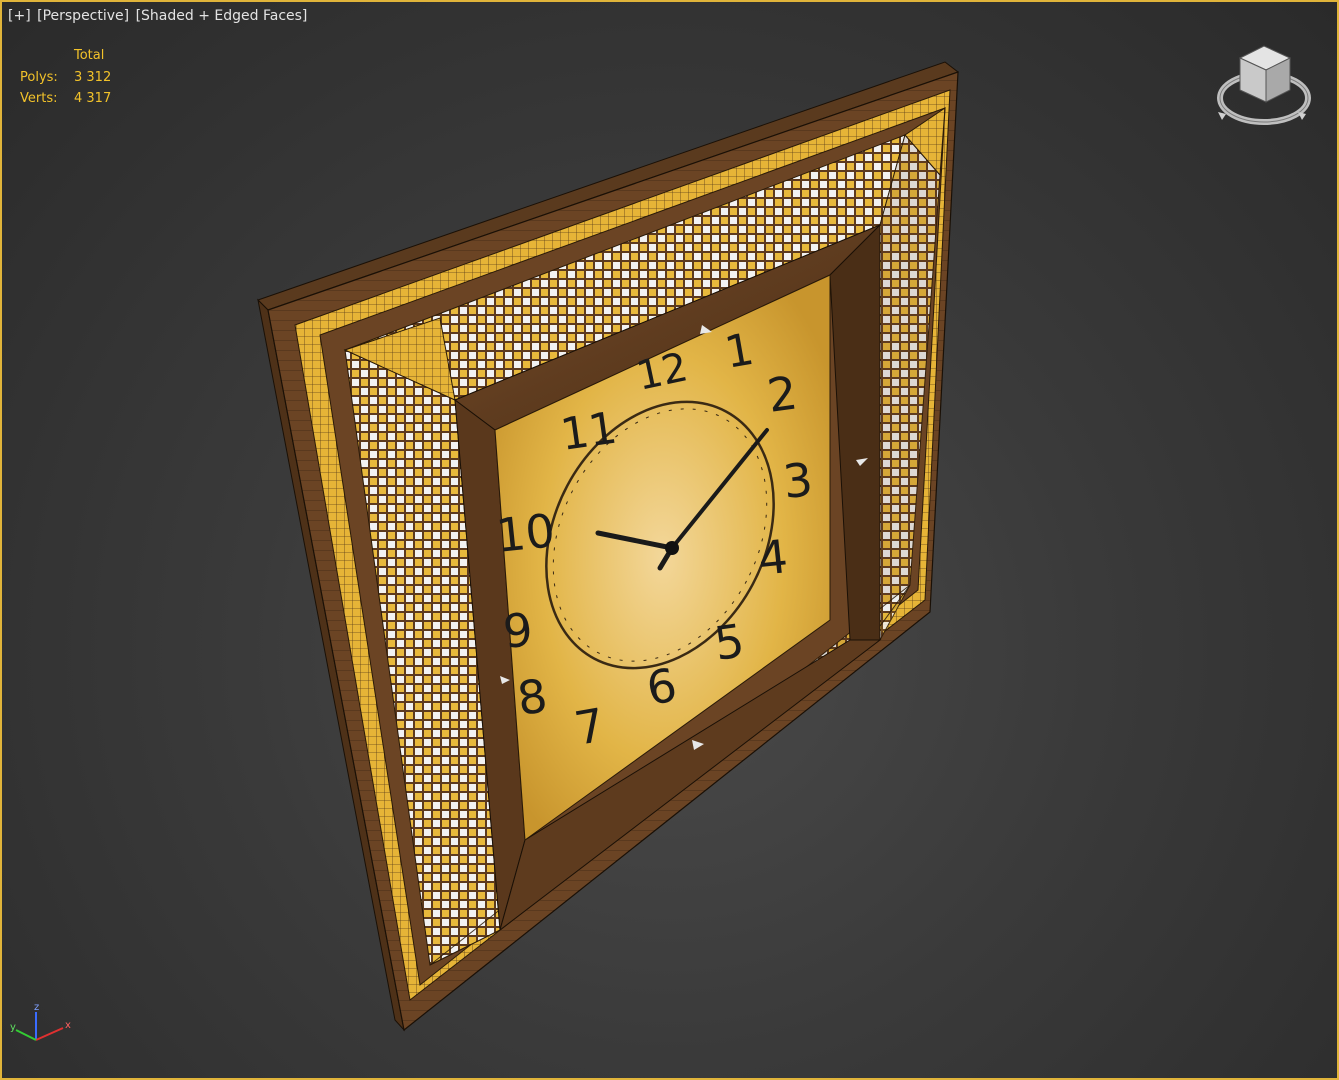 The width and height of the screenshot is (1339, 1080). What do you see at coordinates (588, 432) in the screenshot?
I see `numeral-11: 11` at bounding box center [588, 432].